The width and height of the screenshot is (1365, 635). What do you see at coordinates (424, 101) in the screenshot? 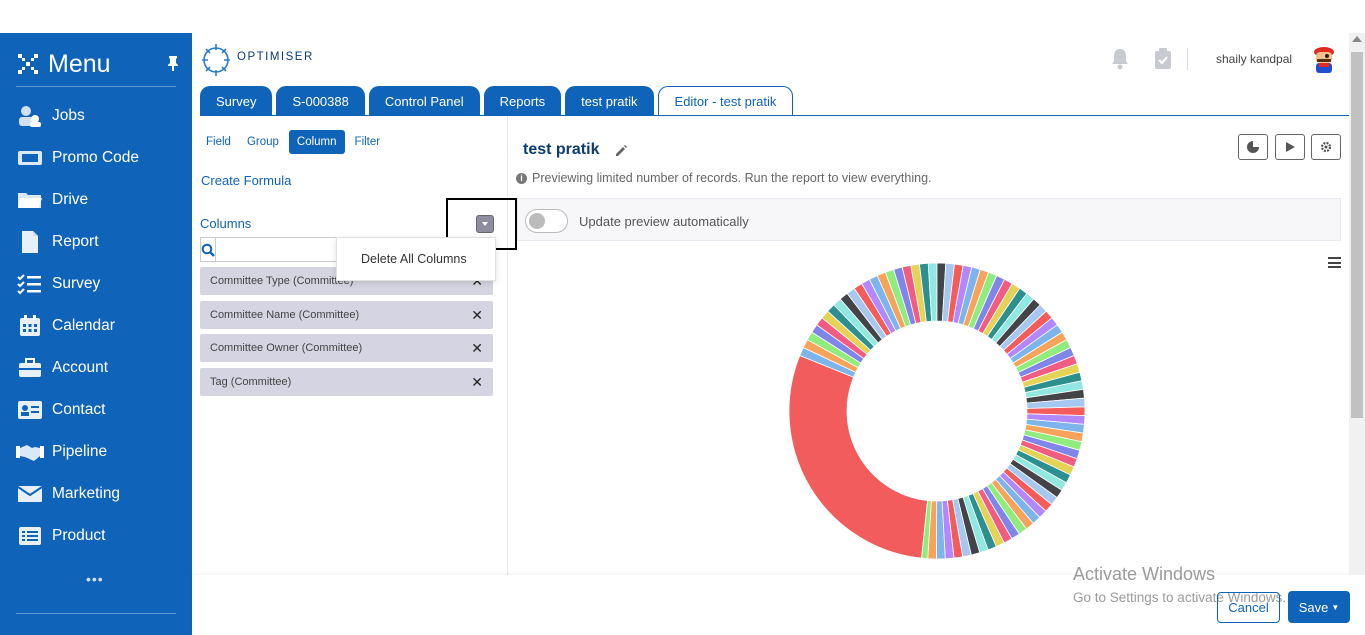
I see `tab-control-panel: Control Panel` at bounding box center [424, 101].